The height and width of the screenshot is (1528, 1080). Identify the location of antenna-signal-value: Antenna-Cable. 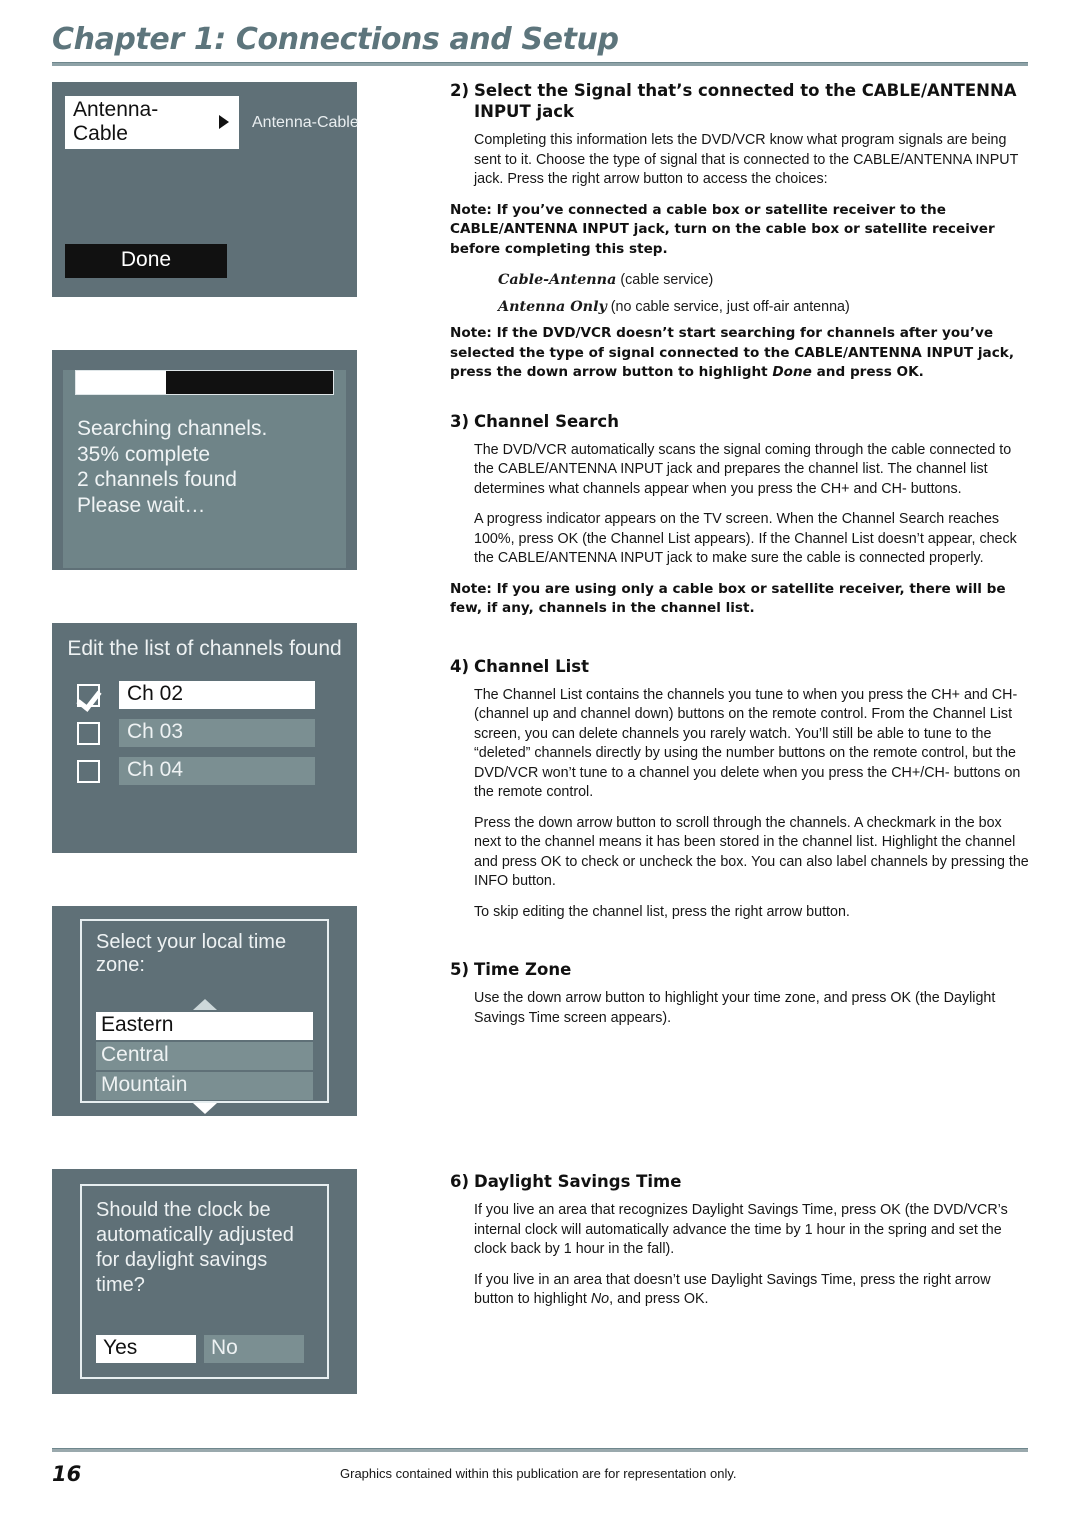
(116, 121).